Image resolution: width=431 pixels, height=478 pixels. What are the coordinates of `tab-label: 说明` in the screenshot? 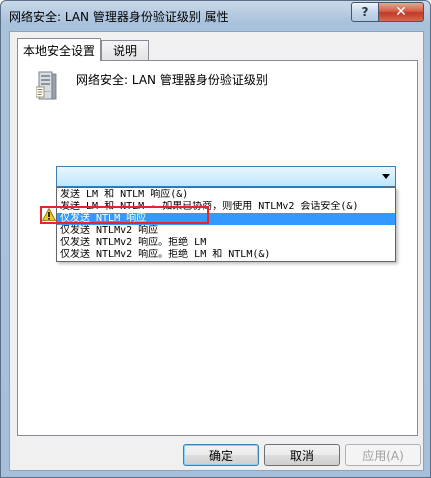 It's located at (124, 51).